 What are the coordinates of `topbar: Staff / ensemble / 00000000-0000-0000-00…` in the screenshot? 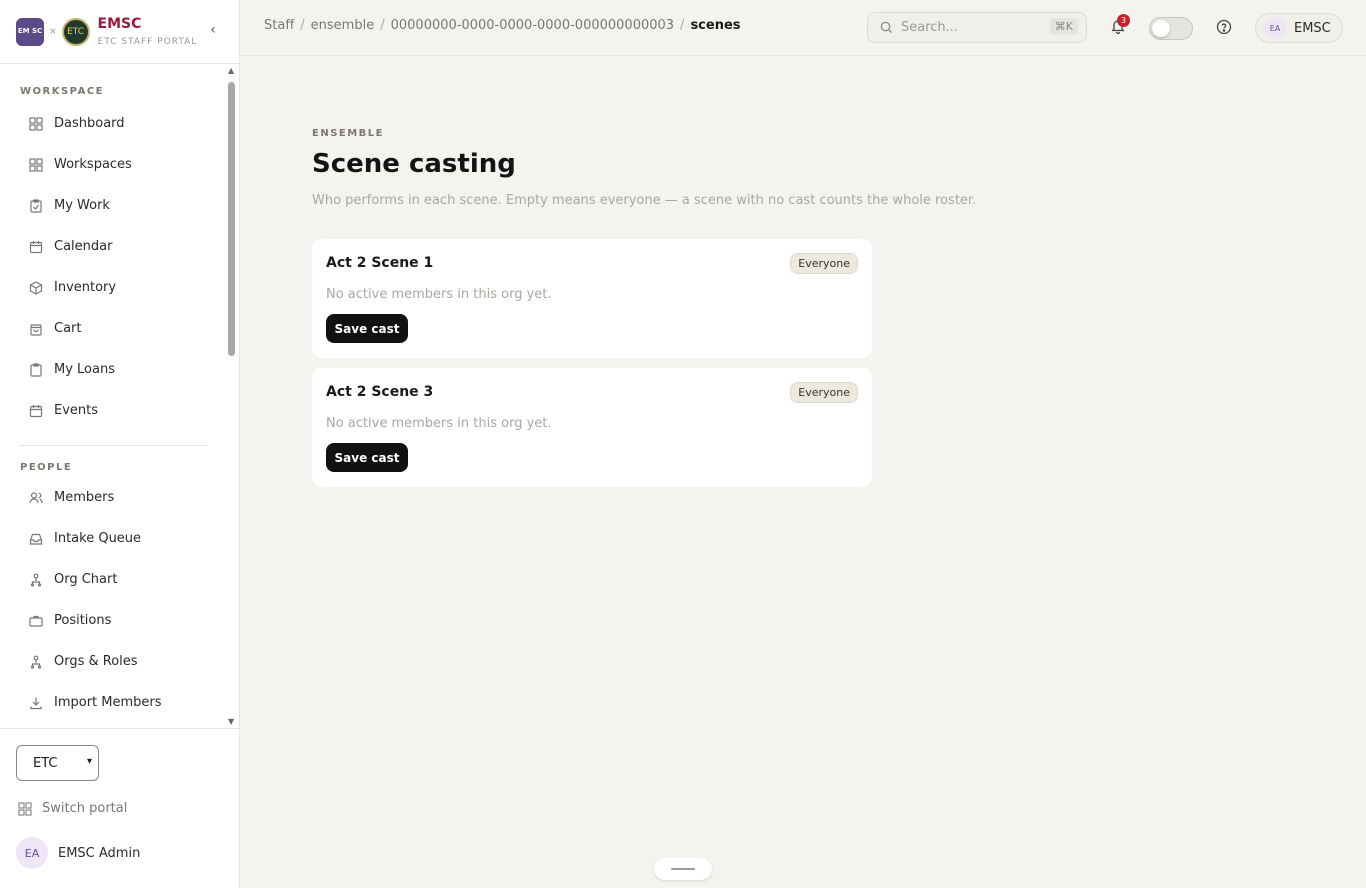 It's located at (803, 28).